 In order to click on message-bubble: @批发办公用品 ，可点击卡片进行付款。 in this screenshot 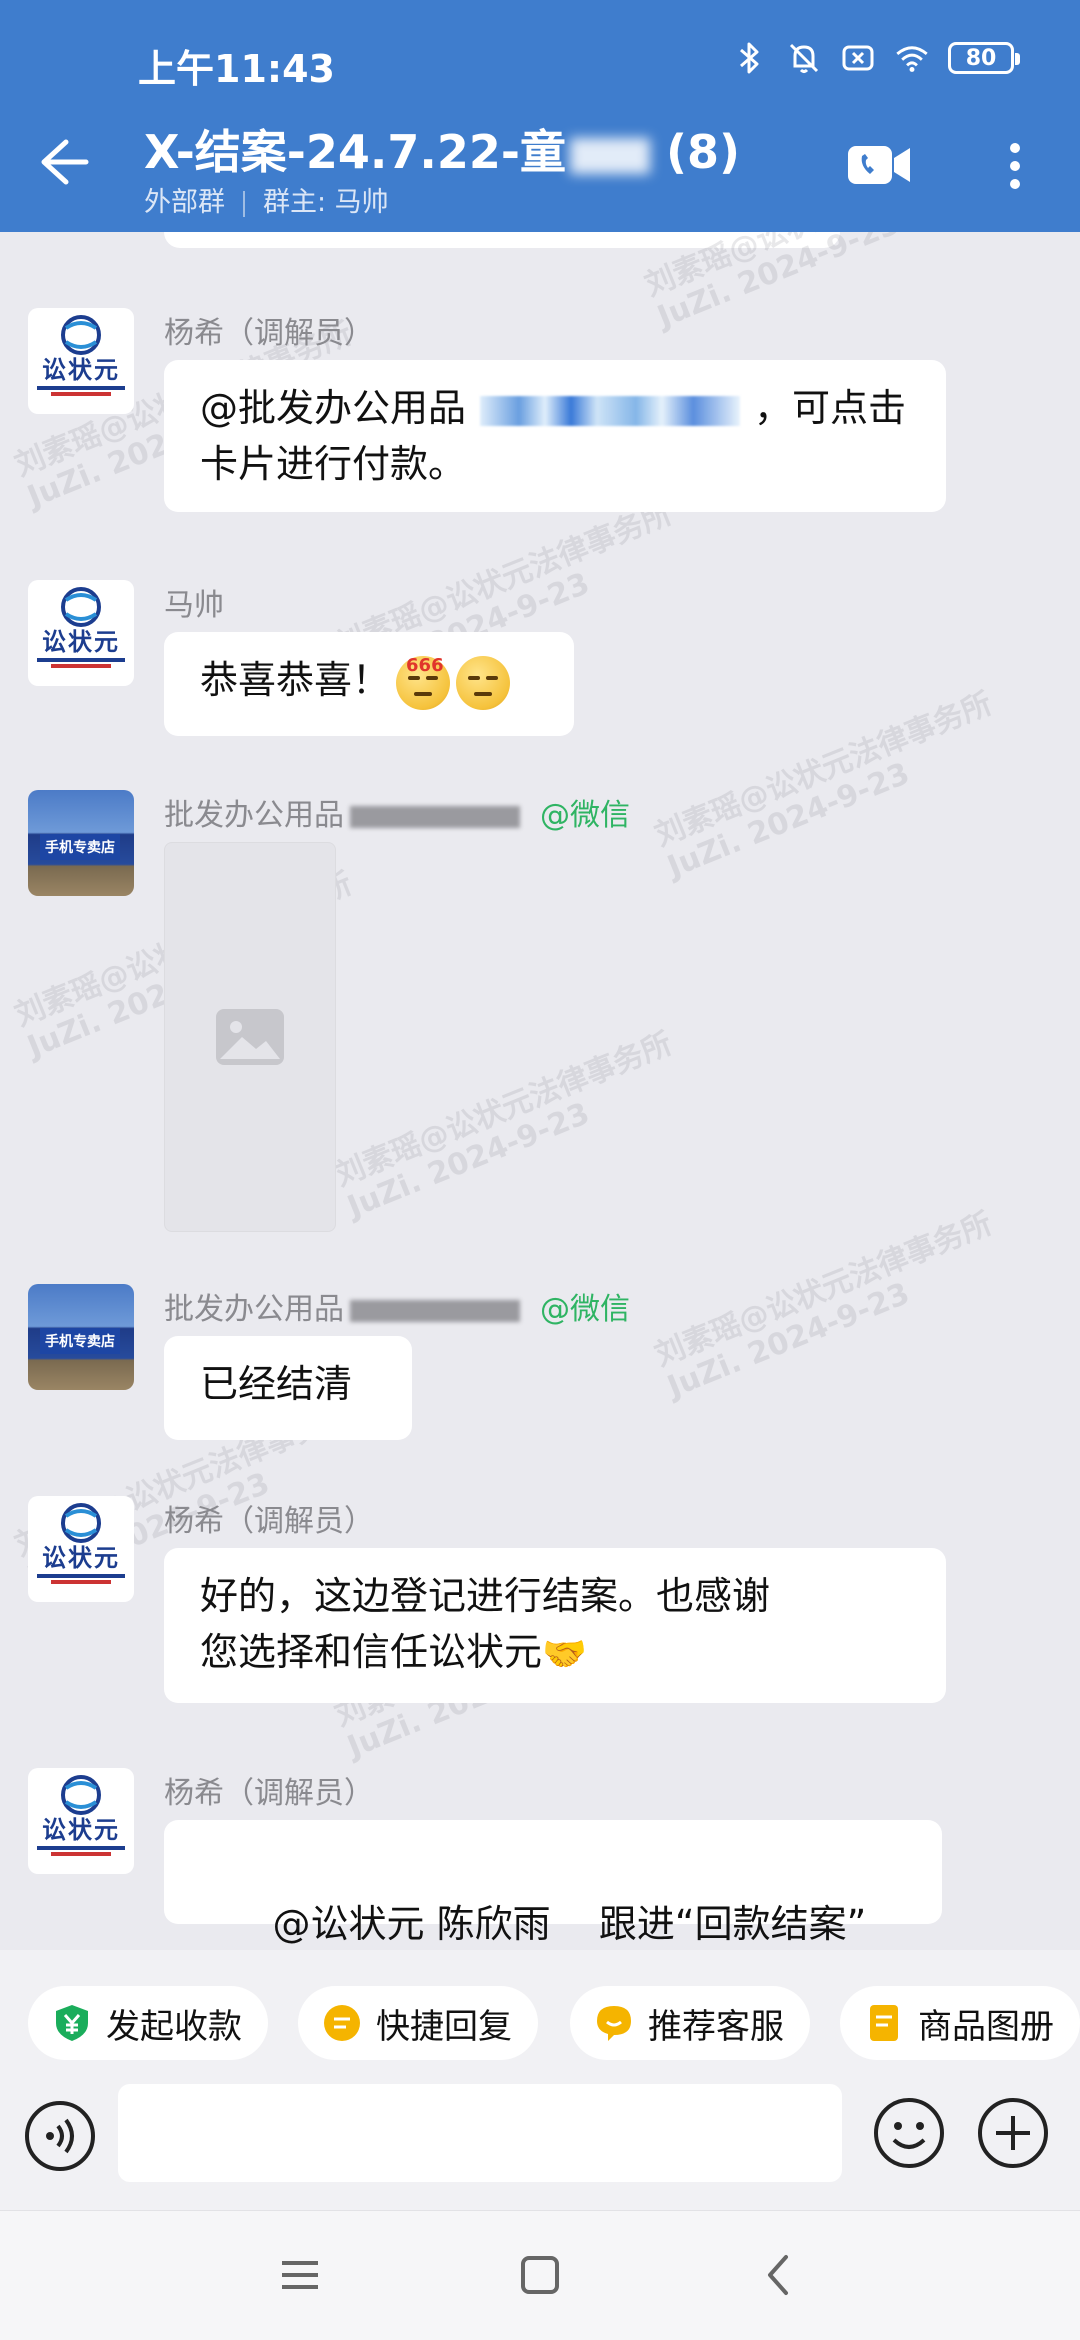, I will do `click(555, 436)`.